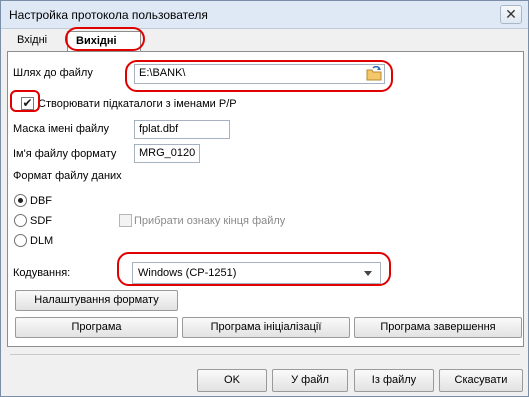 The width and height of the screenshot is (529, 397). What do you see at coordinates (20, 200) in the screenshot?
I see `radio-dbf` at bounding box center [20, 200].